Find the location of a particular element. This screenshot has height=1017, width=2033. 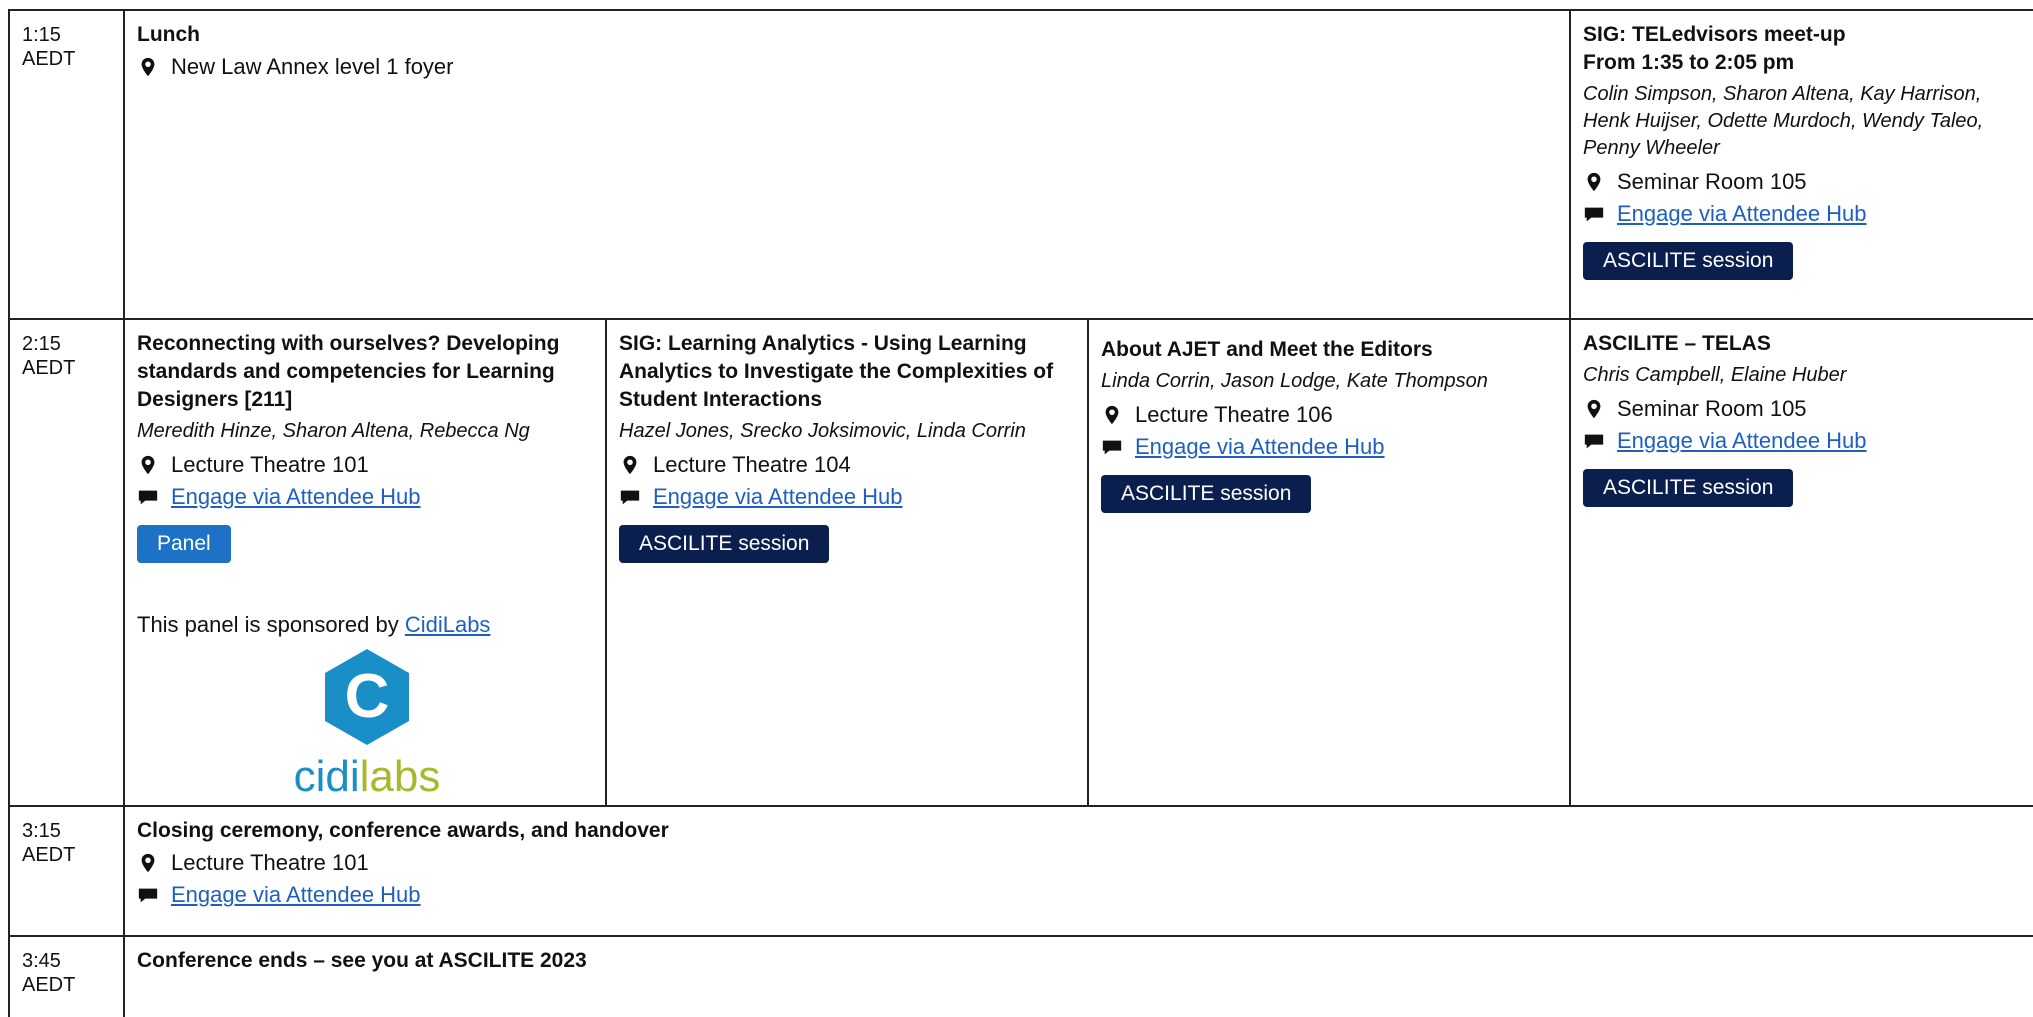

session-time-range: From 1:35 to 2:05 pm is located at coordinates (1689, 62).